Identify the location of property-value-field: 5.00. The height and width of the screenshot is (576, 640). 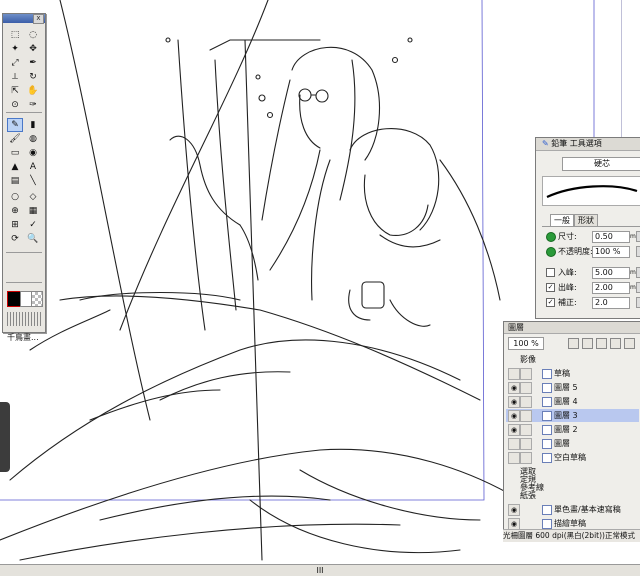
(611, 272).